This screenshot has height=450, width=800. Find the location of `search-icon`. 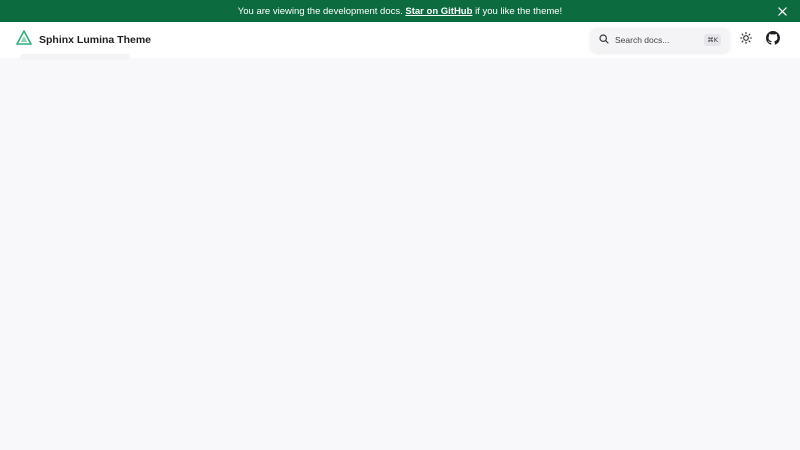

search-icon is located at coordinates (604, 40).